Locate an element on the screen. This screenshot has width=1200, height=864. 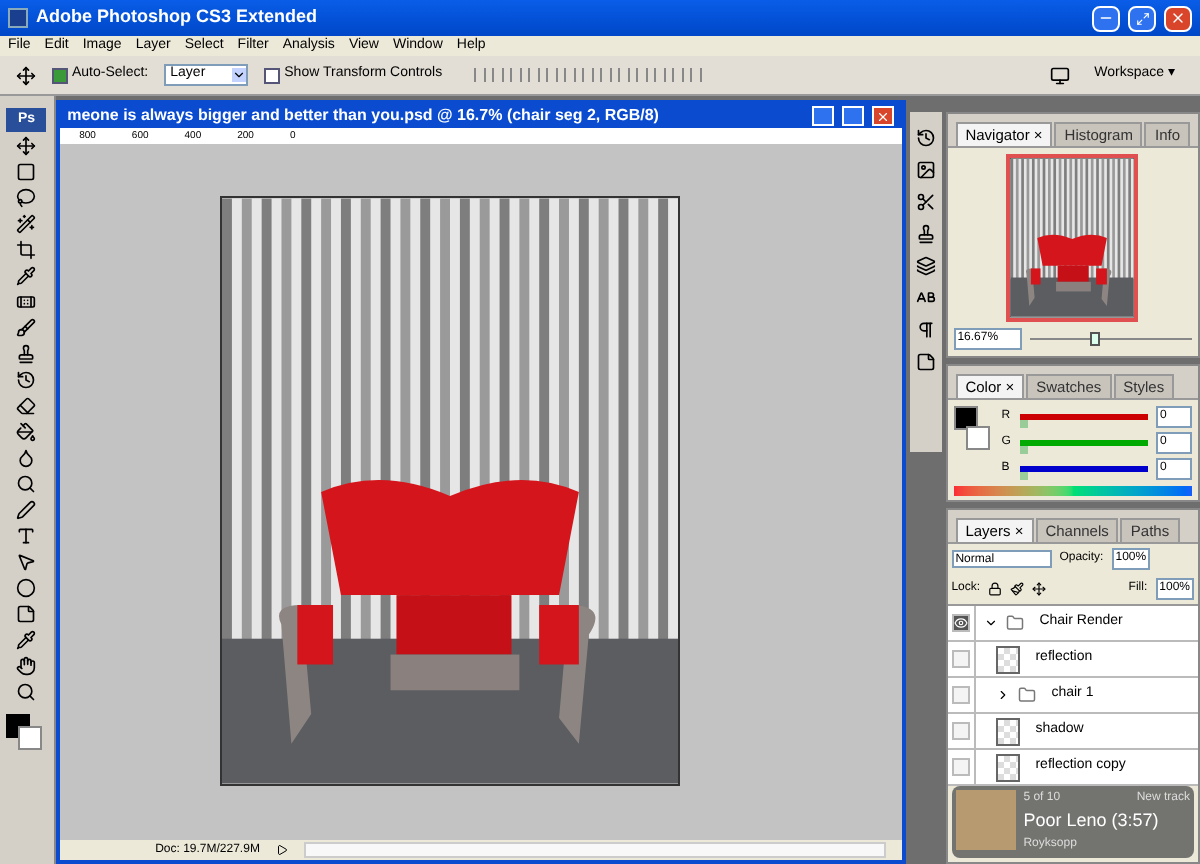
window-title: Adobe Photoshop CS3 Extended is located at coordinates (178, 17).